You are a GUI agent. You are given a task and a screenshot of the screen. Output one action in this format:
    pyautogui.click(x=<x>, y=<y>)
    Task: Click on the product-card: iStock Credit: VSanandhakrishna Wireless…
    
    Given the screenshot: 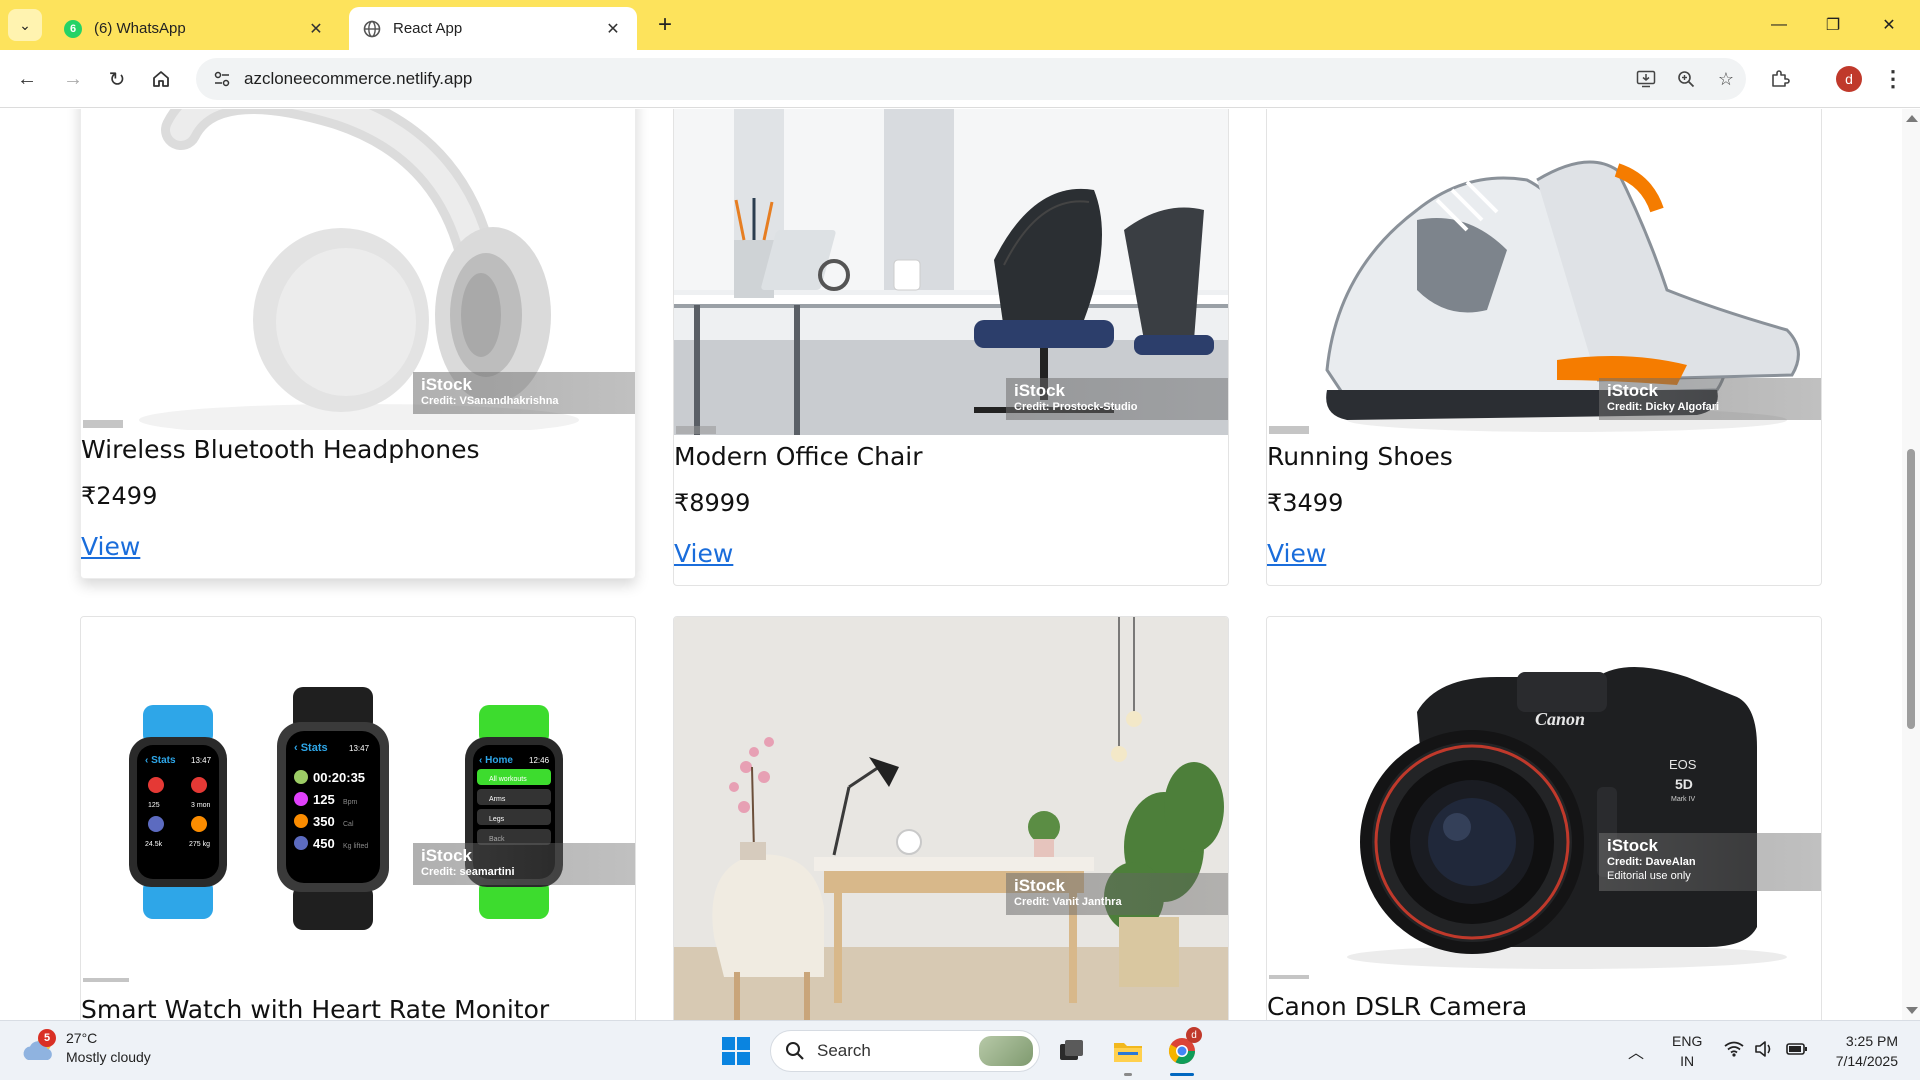 What is the action you would take?
    pyautogui.click(x=358, y=344)
    